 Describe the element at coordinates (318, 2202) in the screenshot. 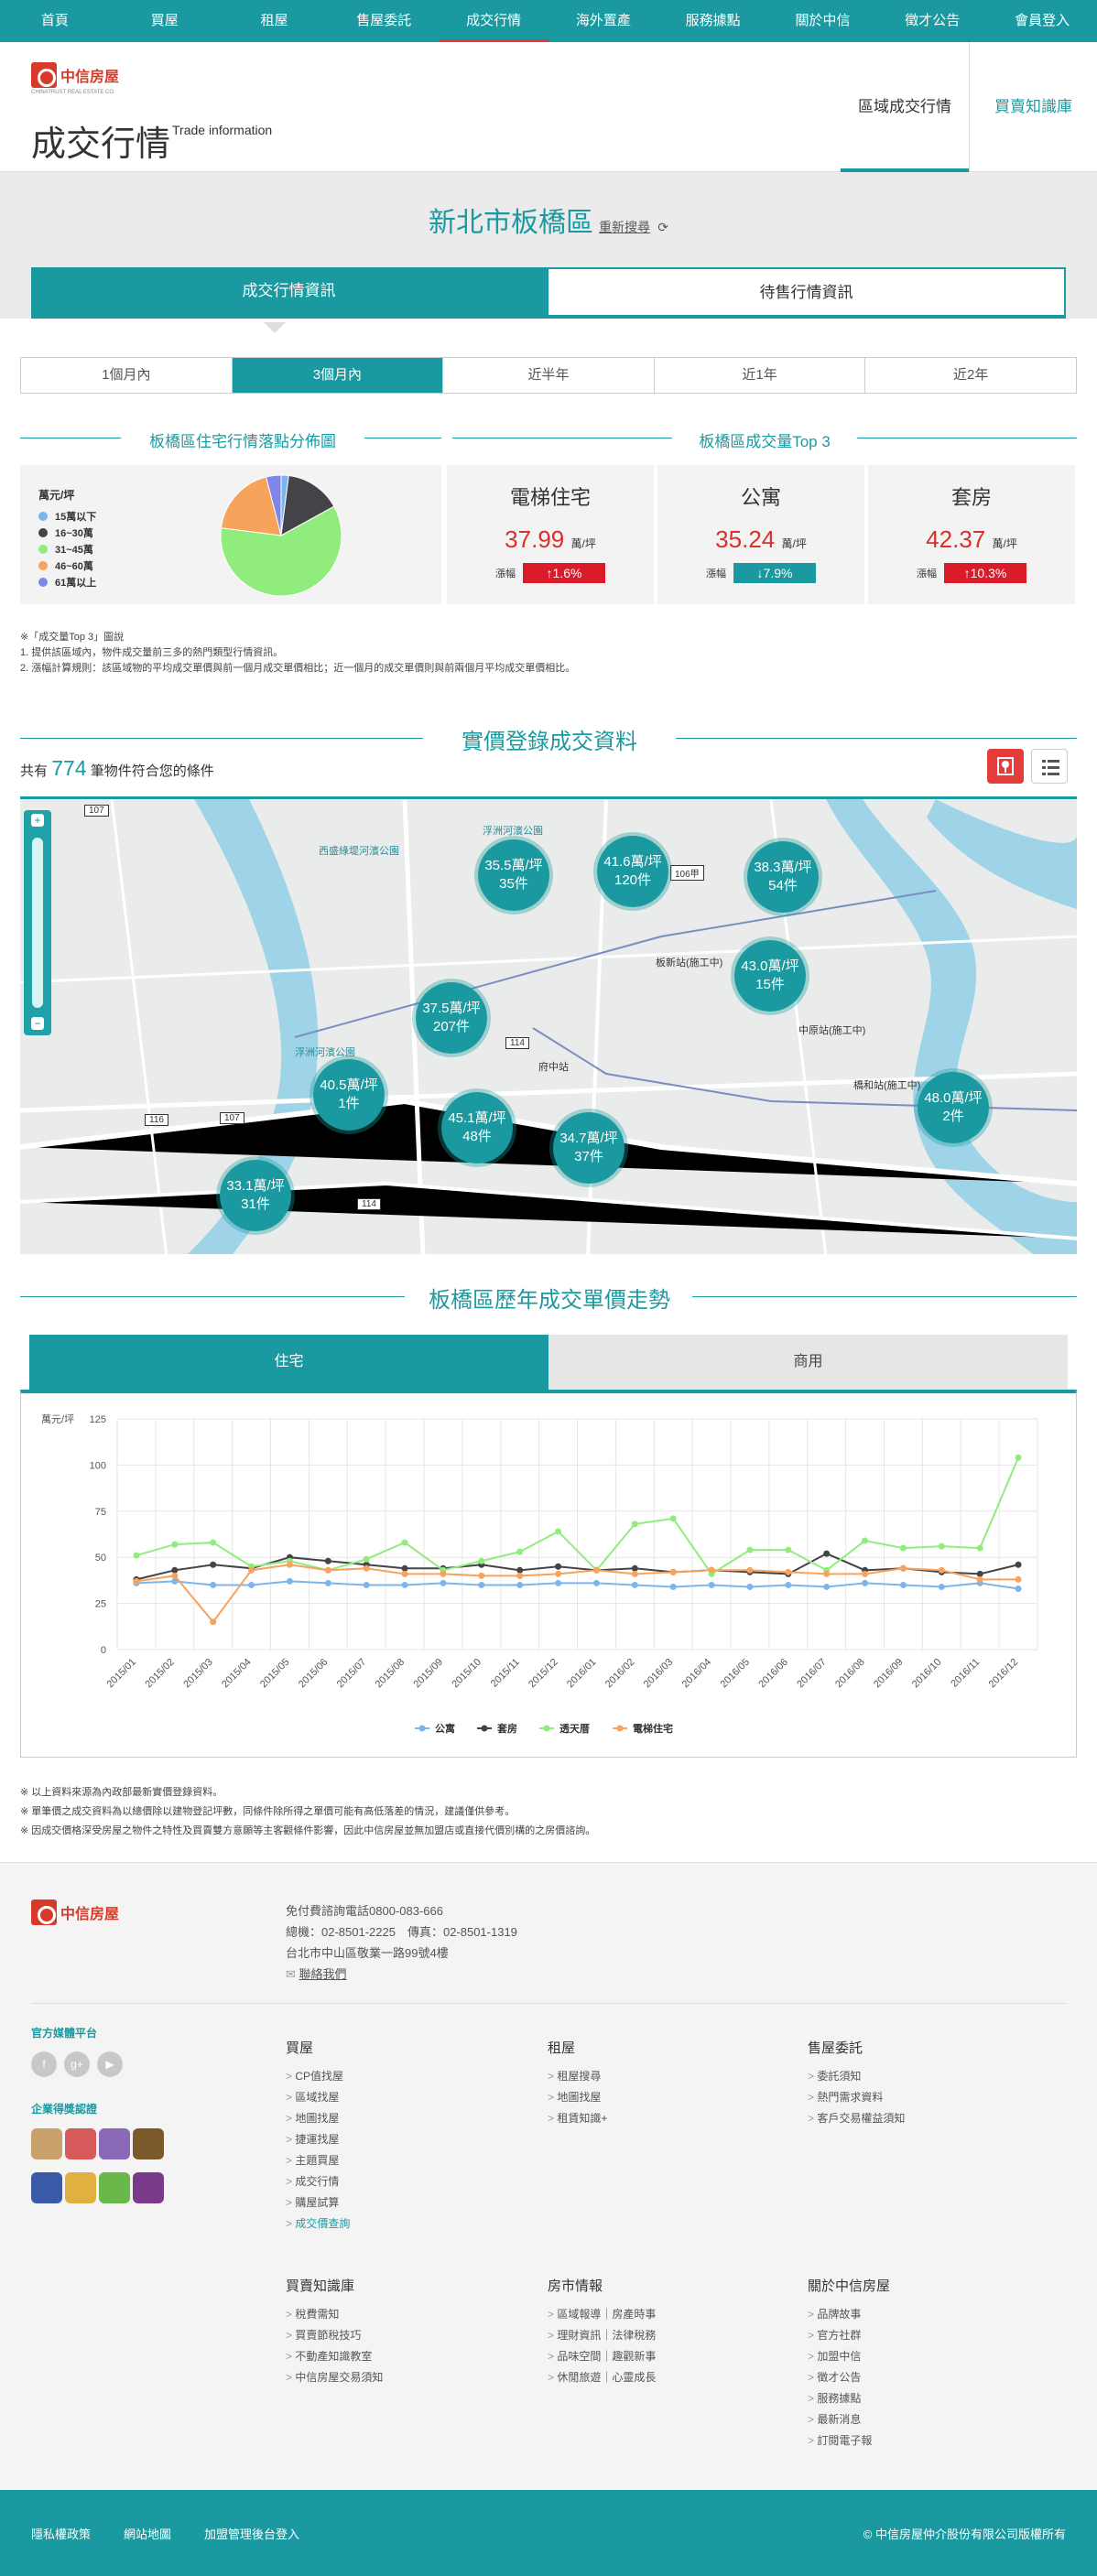

I see `footer-link: 購屋試算` at that location.